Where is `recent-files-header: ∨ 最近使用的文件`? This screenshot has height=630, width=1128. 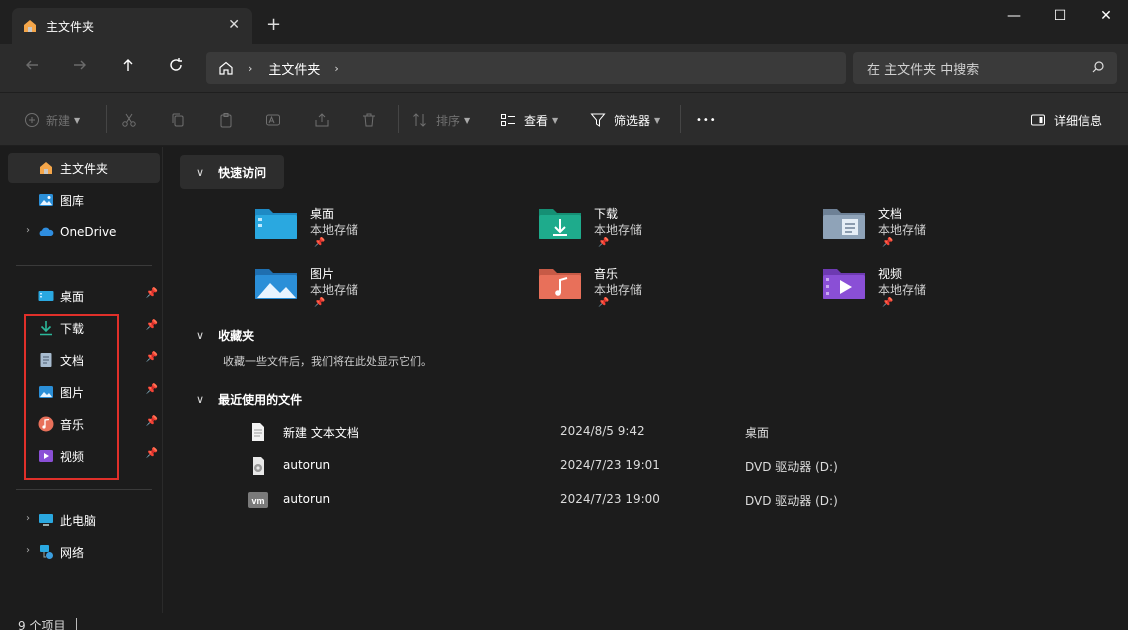 recent-files-header: ∨ 最近使用的文件 is located at coordinates (249, 399).